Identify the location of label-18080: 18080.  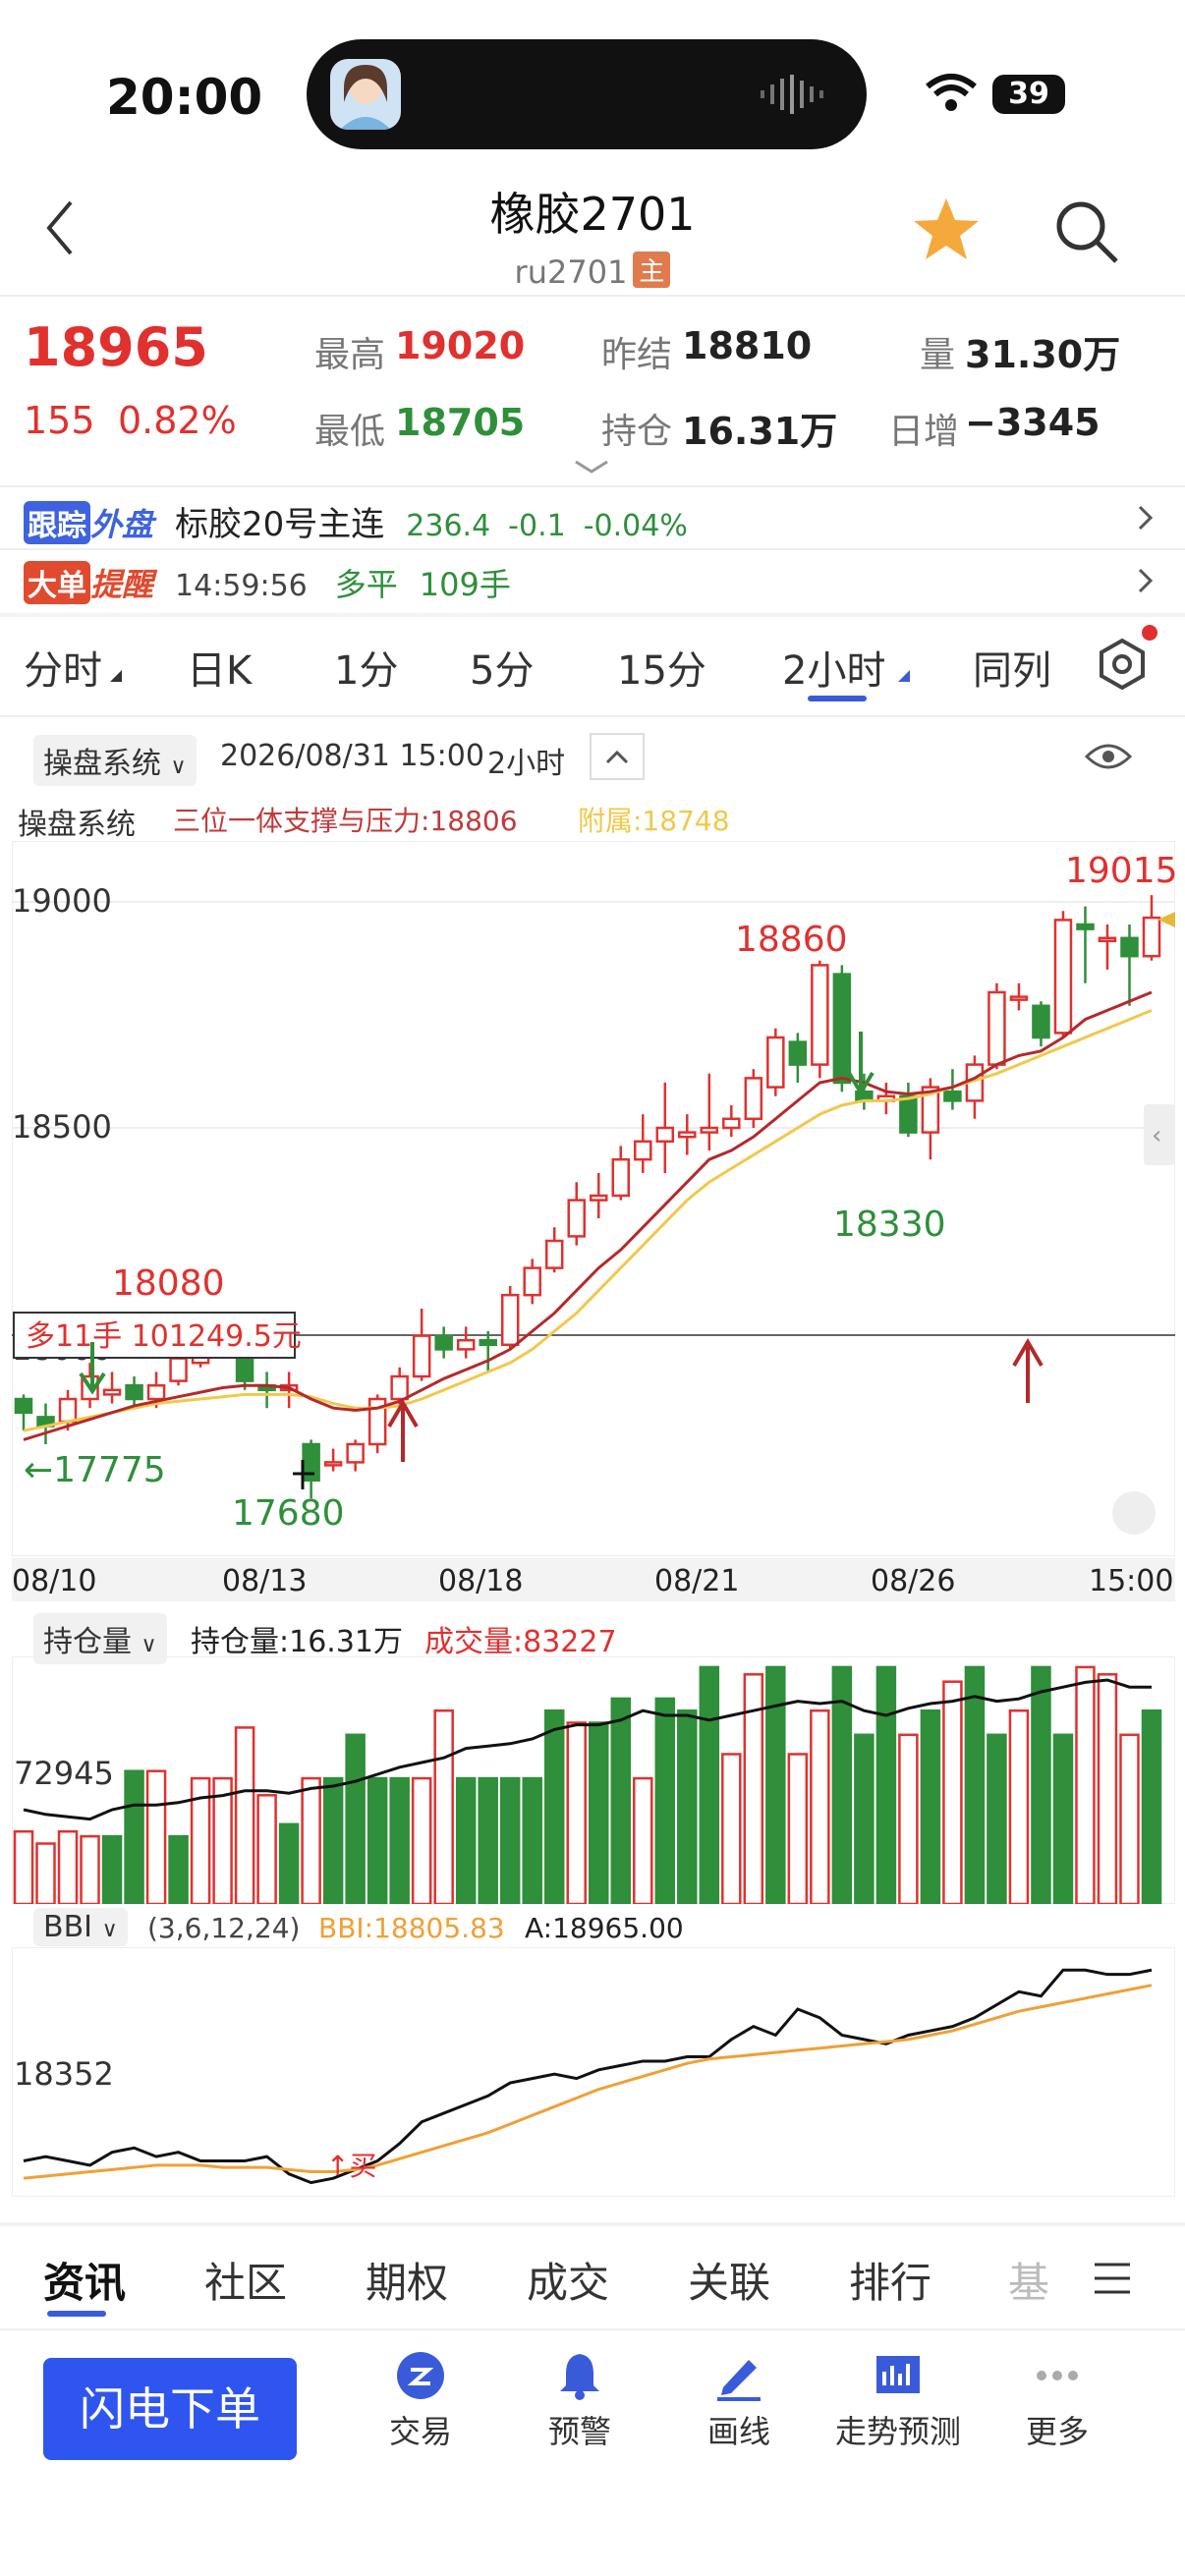
(168, 1283).